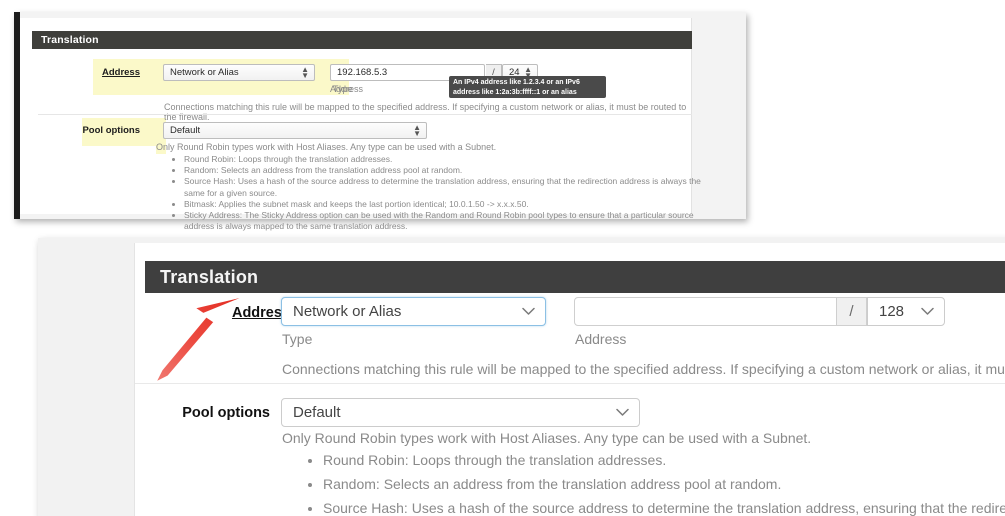 This screenshot has width=1005, height=516. Describe the element at coordinates (295, 130) in the screenshot. I see `top-pool-options-select: Default ▲ ▼` at that location.